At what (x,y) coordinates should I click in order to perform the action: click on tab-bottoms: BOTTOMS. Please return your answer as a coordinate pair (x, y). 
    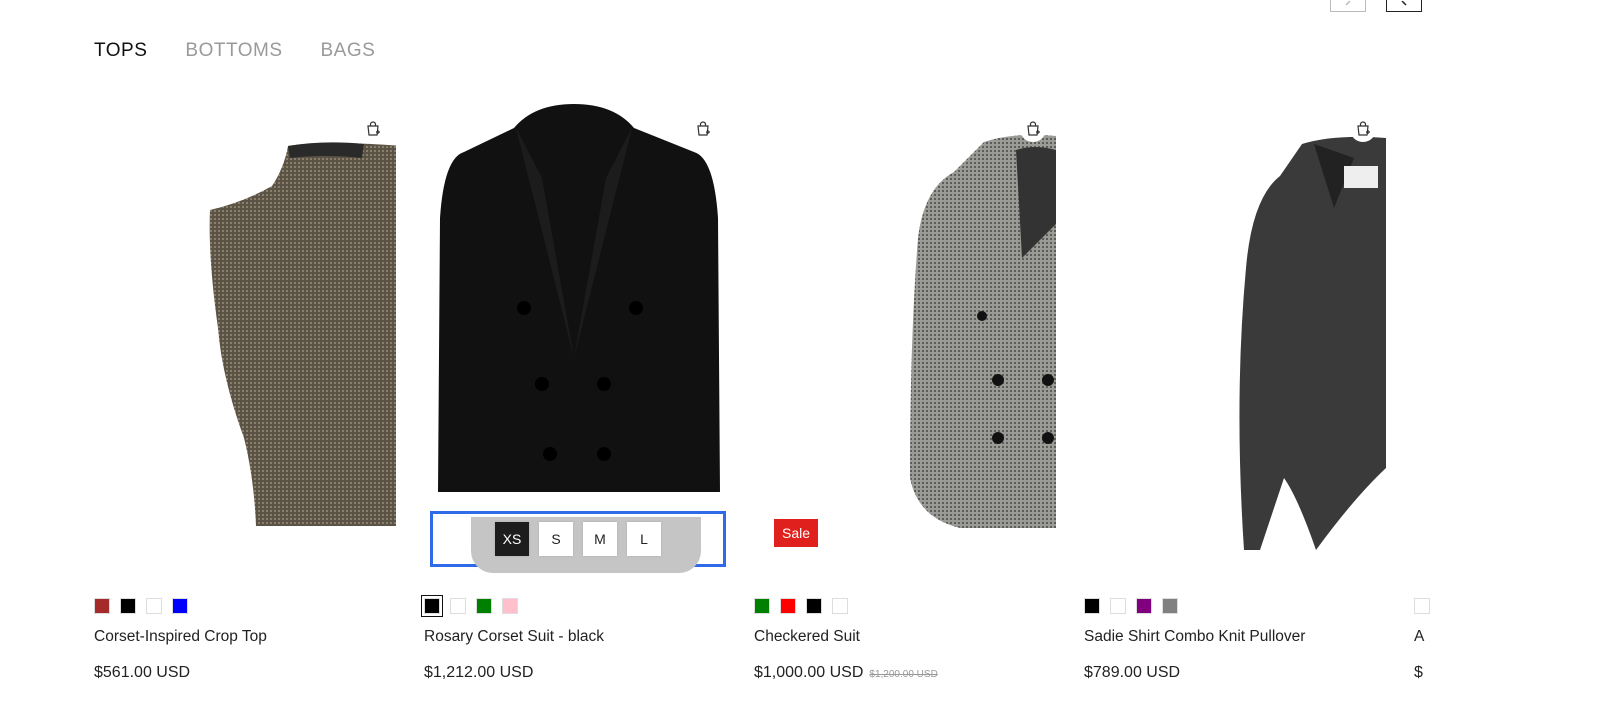
    Looking at the image, I should click on (233, 51).